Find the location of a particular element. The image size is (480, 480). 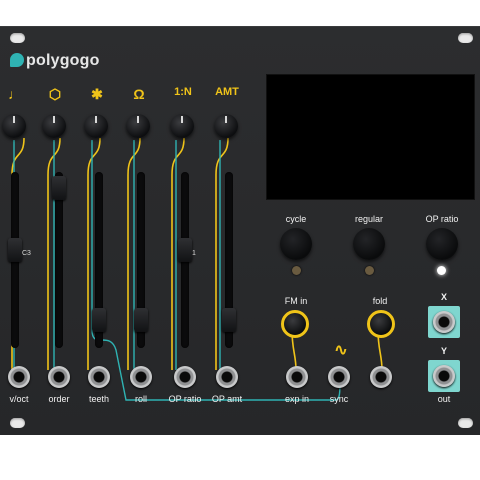

cycle-led is located at coordinates (296, 270).